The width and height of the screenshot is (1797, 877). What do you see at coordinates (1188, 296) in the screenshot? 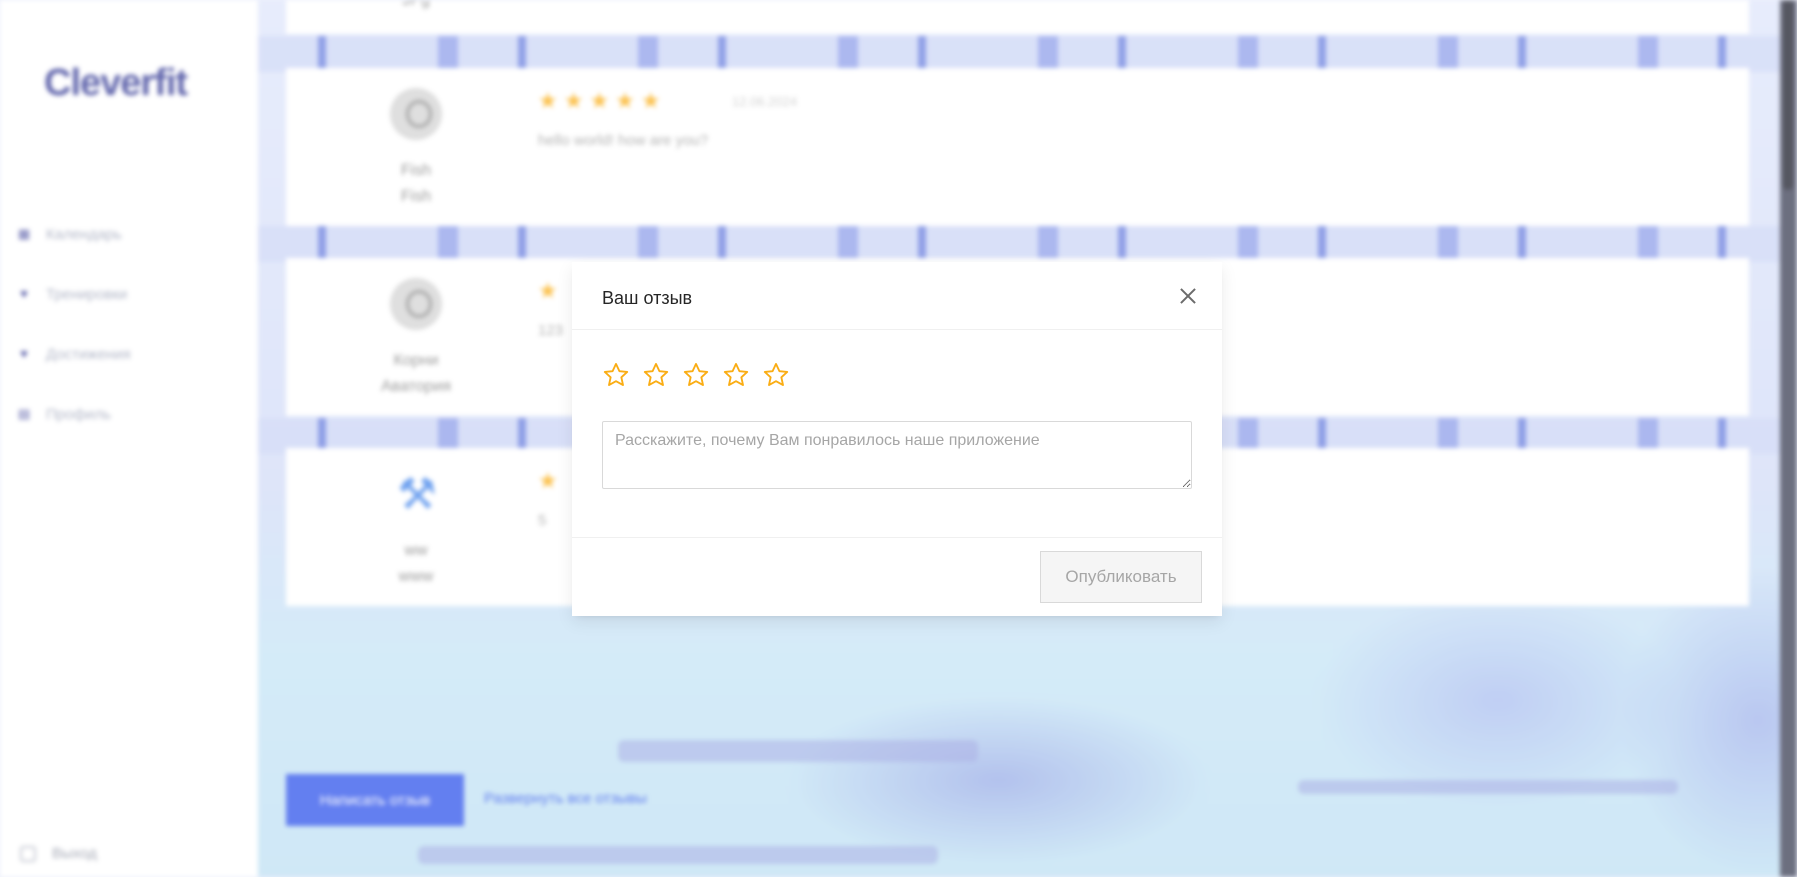
I see `close-icon` at bounding box center [1188, 296].